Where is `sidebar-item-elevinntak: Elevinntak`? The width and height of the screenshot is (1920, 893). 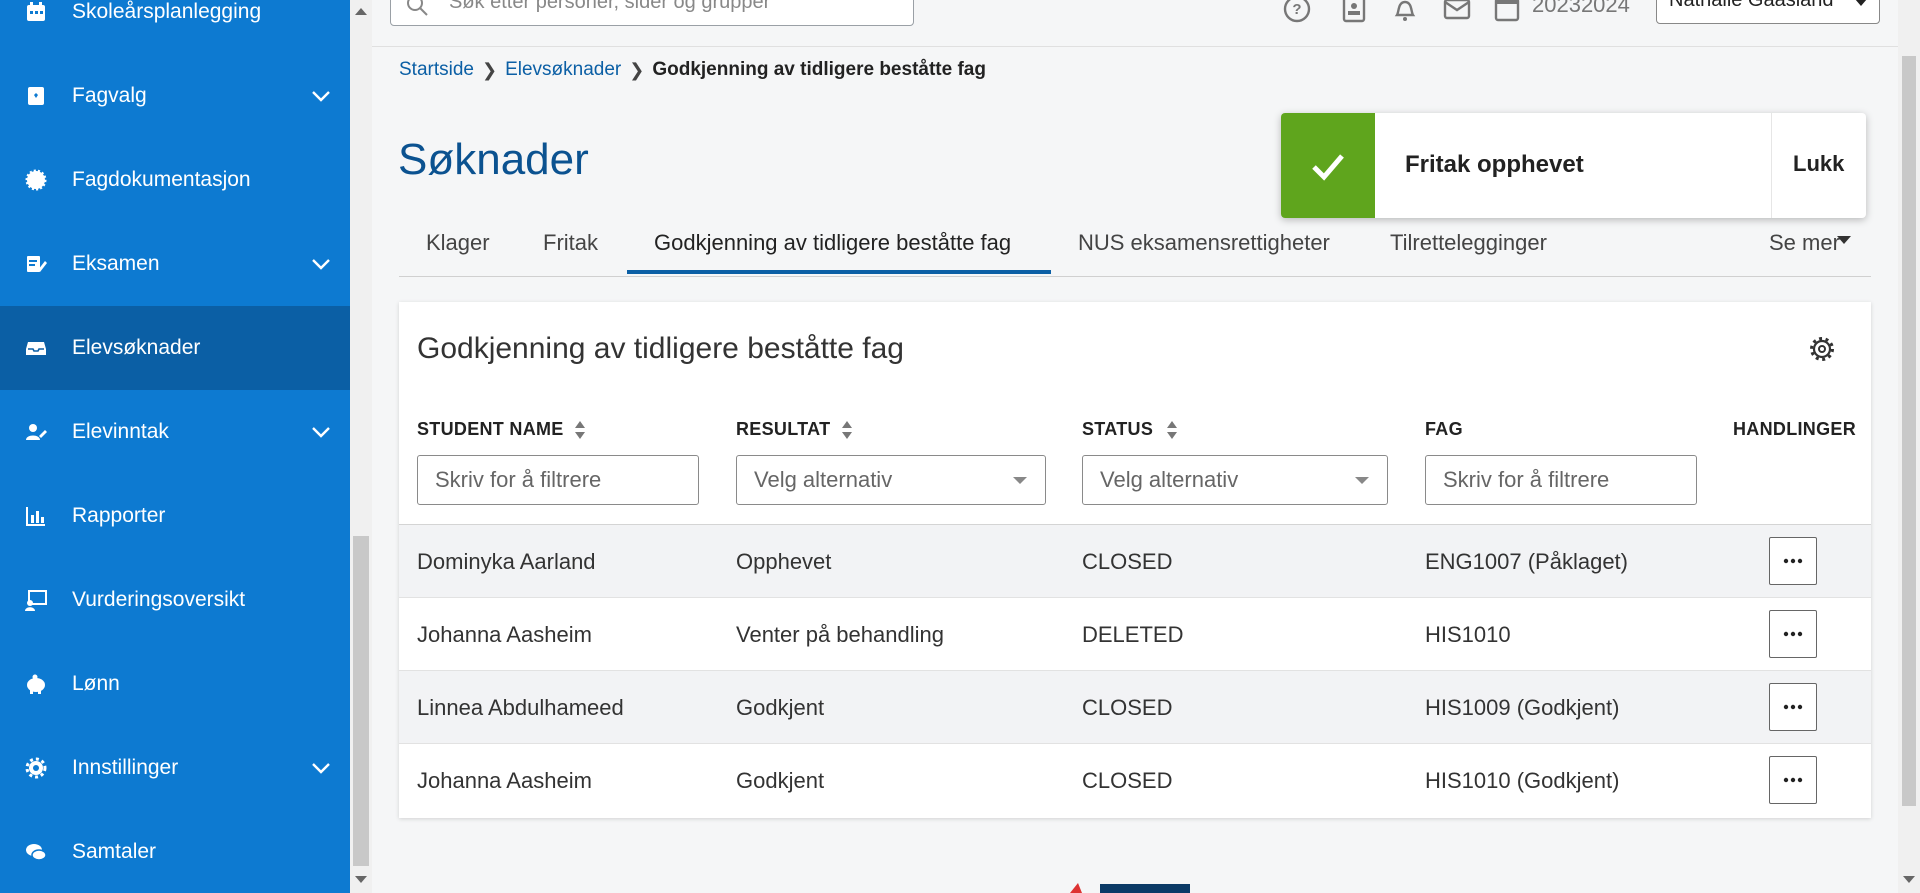 sidebar-item-elevinntak: Elevinntak is located at coordinates (175, 432).